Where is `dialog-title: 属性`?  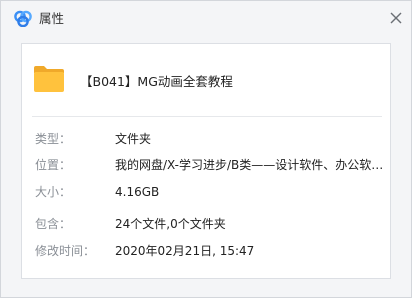 dialog-title: 属性 is located at coordinates (52, 18).